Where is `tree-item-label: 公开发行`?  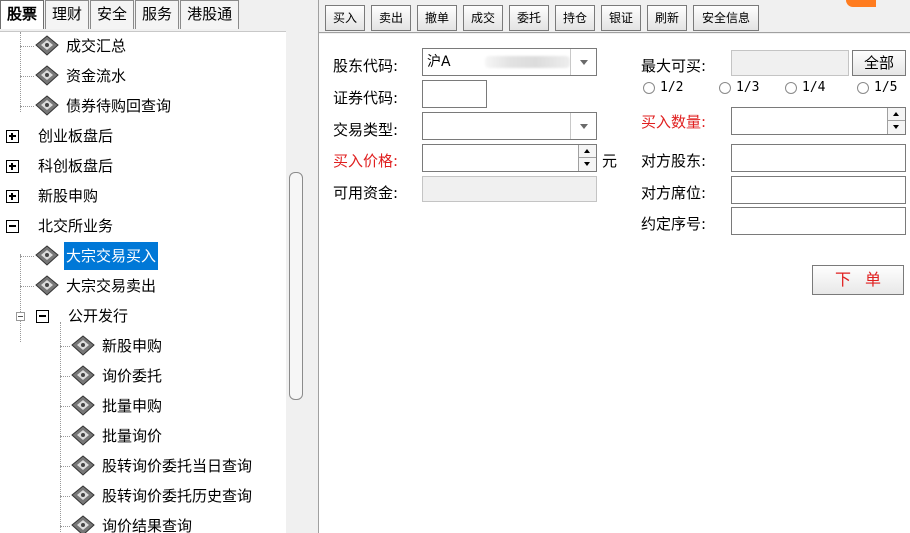 tree-item-label: 公开发行 is located at coordinates (98, 316).